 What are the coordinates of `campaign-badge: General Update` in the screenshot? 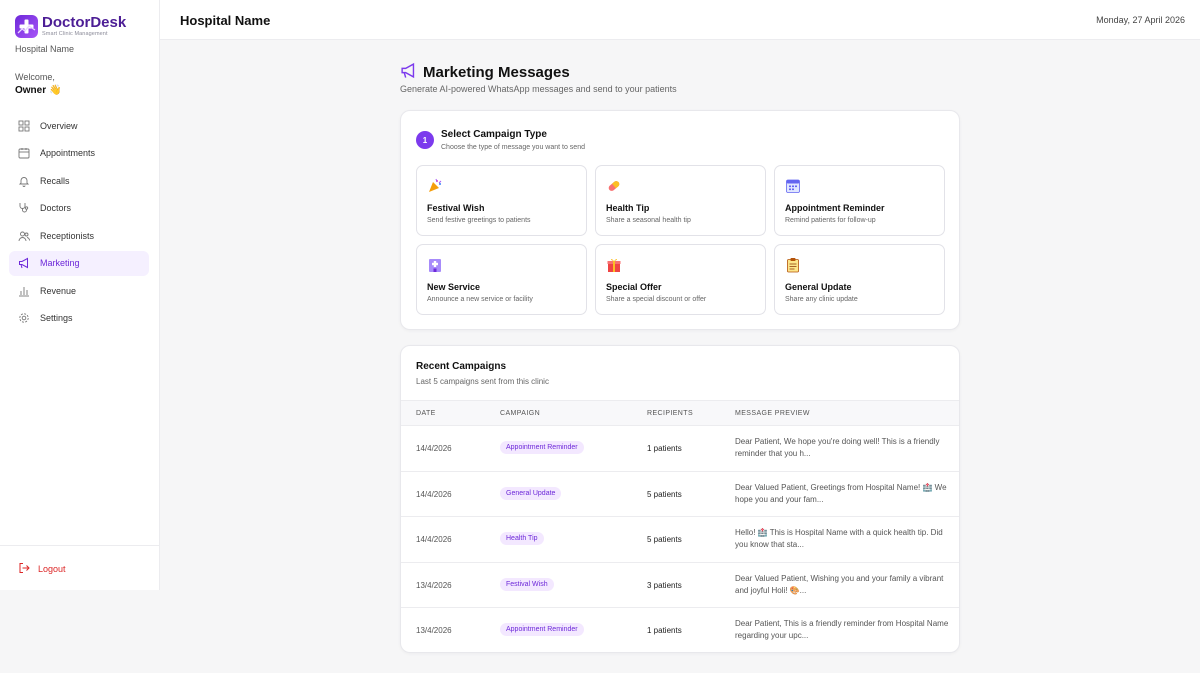 It's located at (531, 493).